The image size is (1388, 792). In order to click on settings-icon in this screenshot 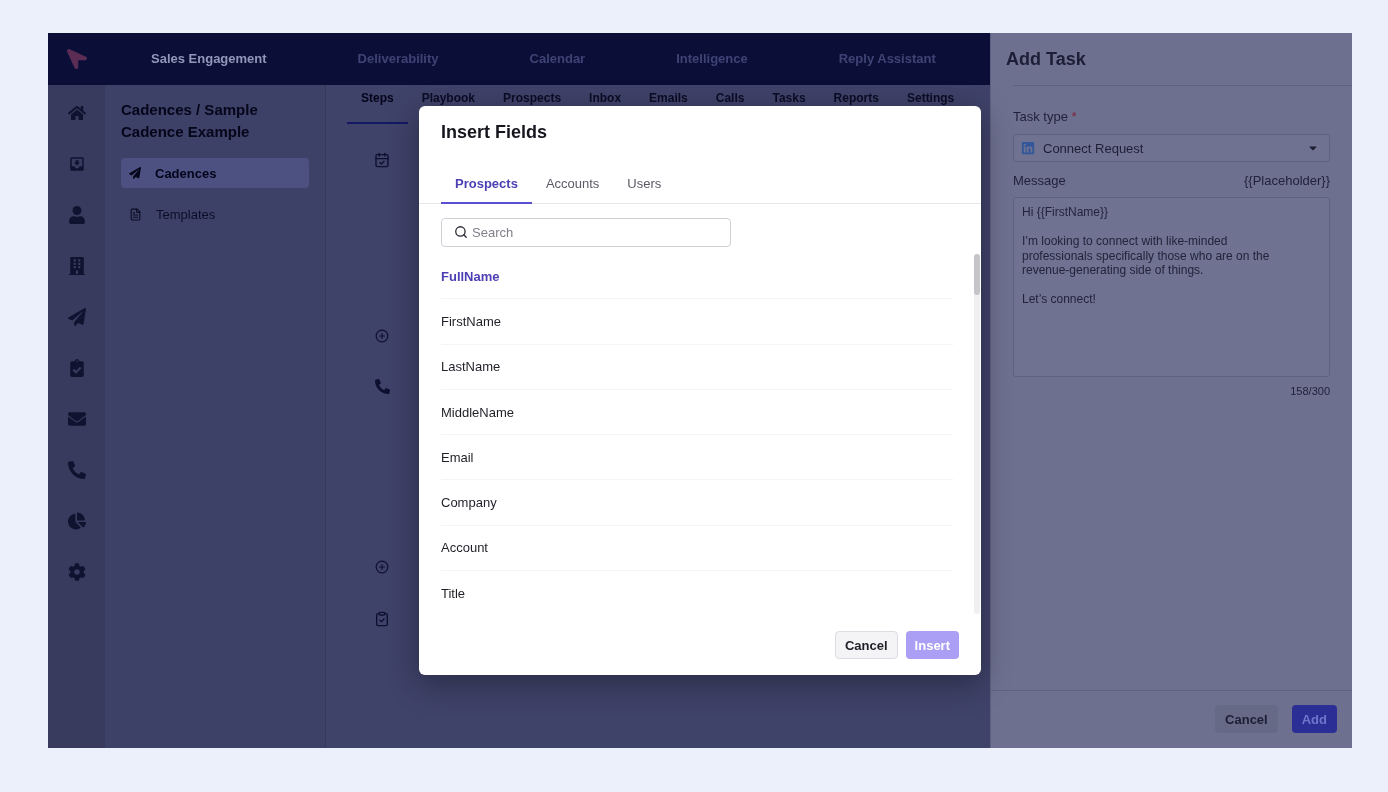, I will do `click(76, 572)`.